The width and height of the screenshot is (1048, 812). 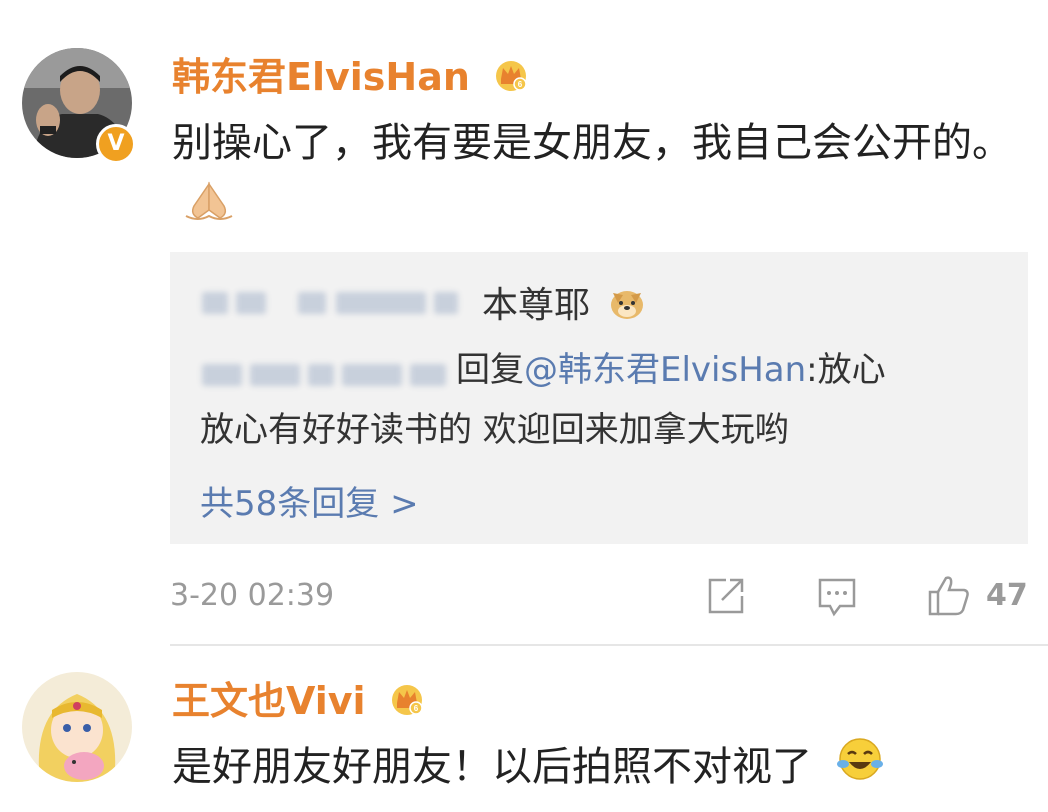 I want to click on reply-text-part: :放心, so click(x=846, y=370).